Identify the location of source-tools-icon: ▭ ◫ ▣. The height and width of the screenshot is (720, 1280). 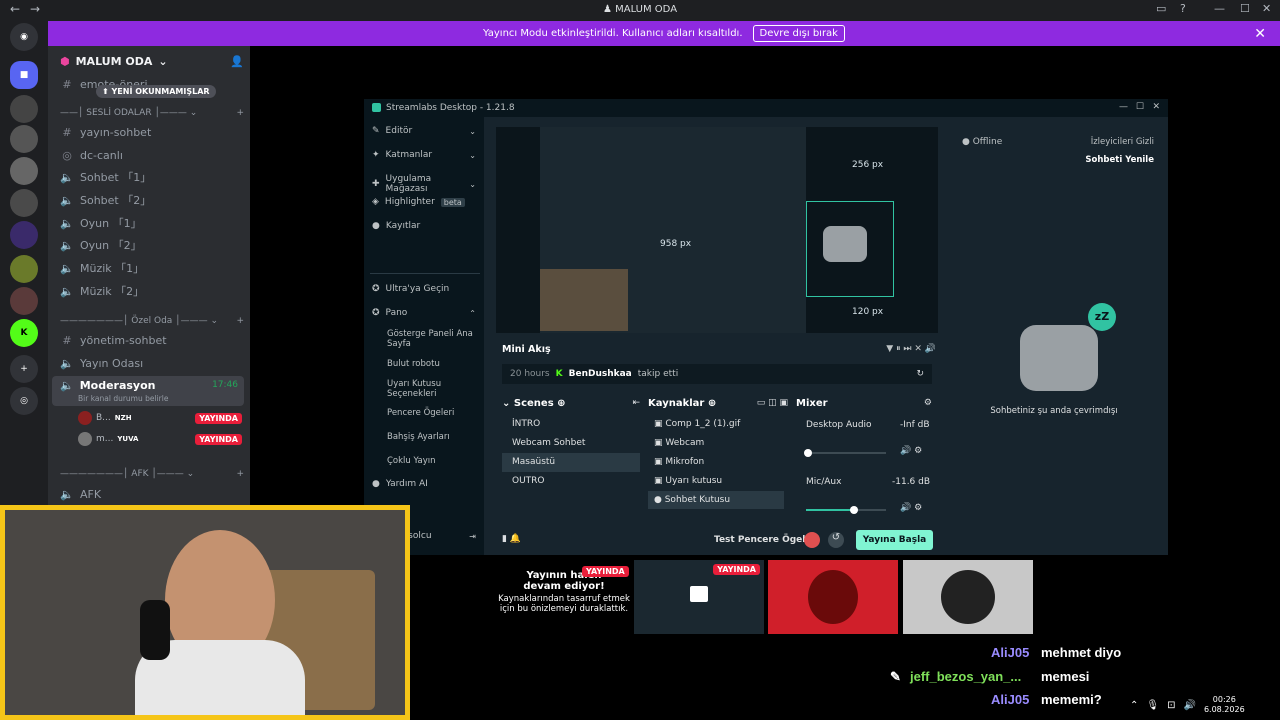
(772, 403).